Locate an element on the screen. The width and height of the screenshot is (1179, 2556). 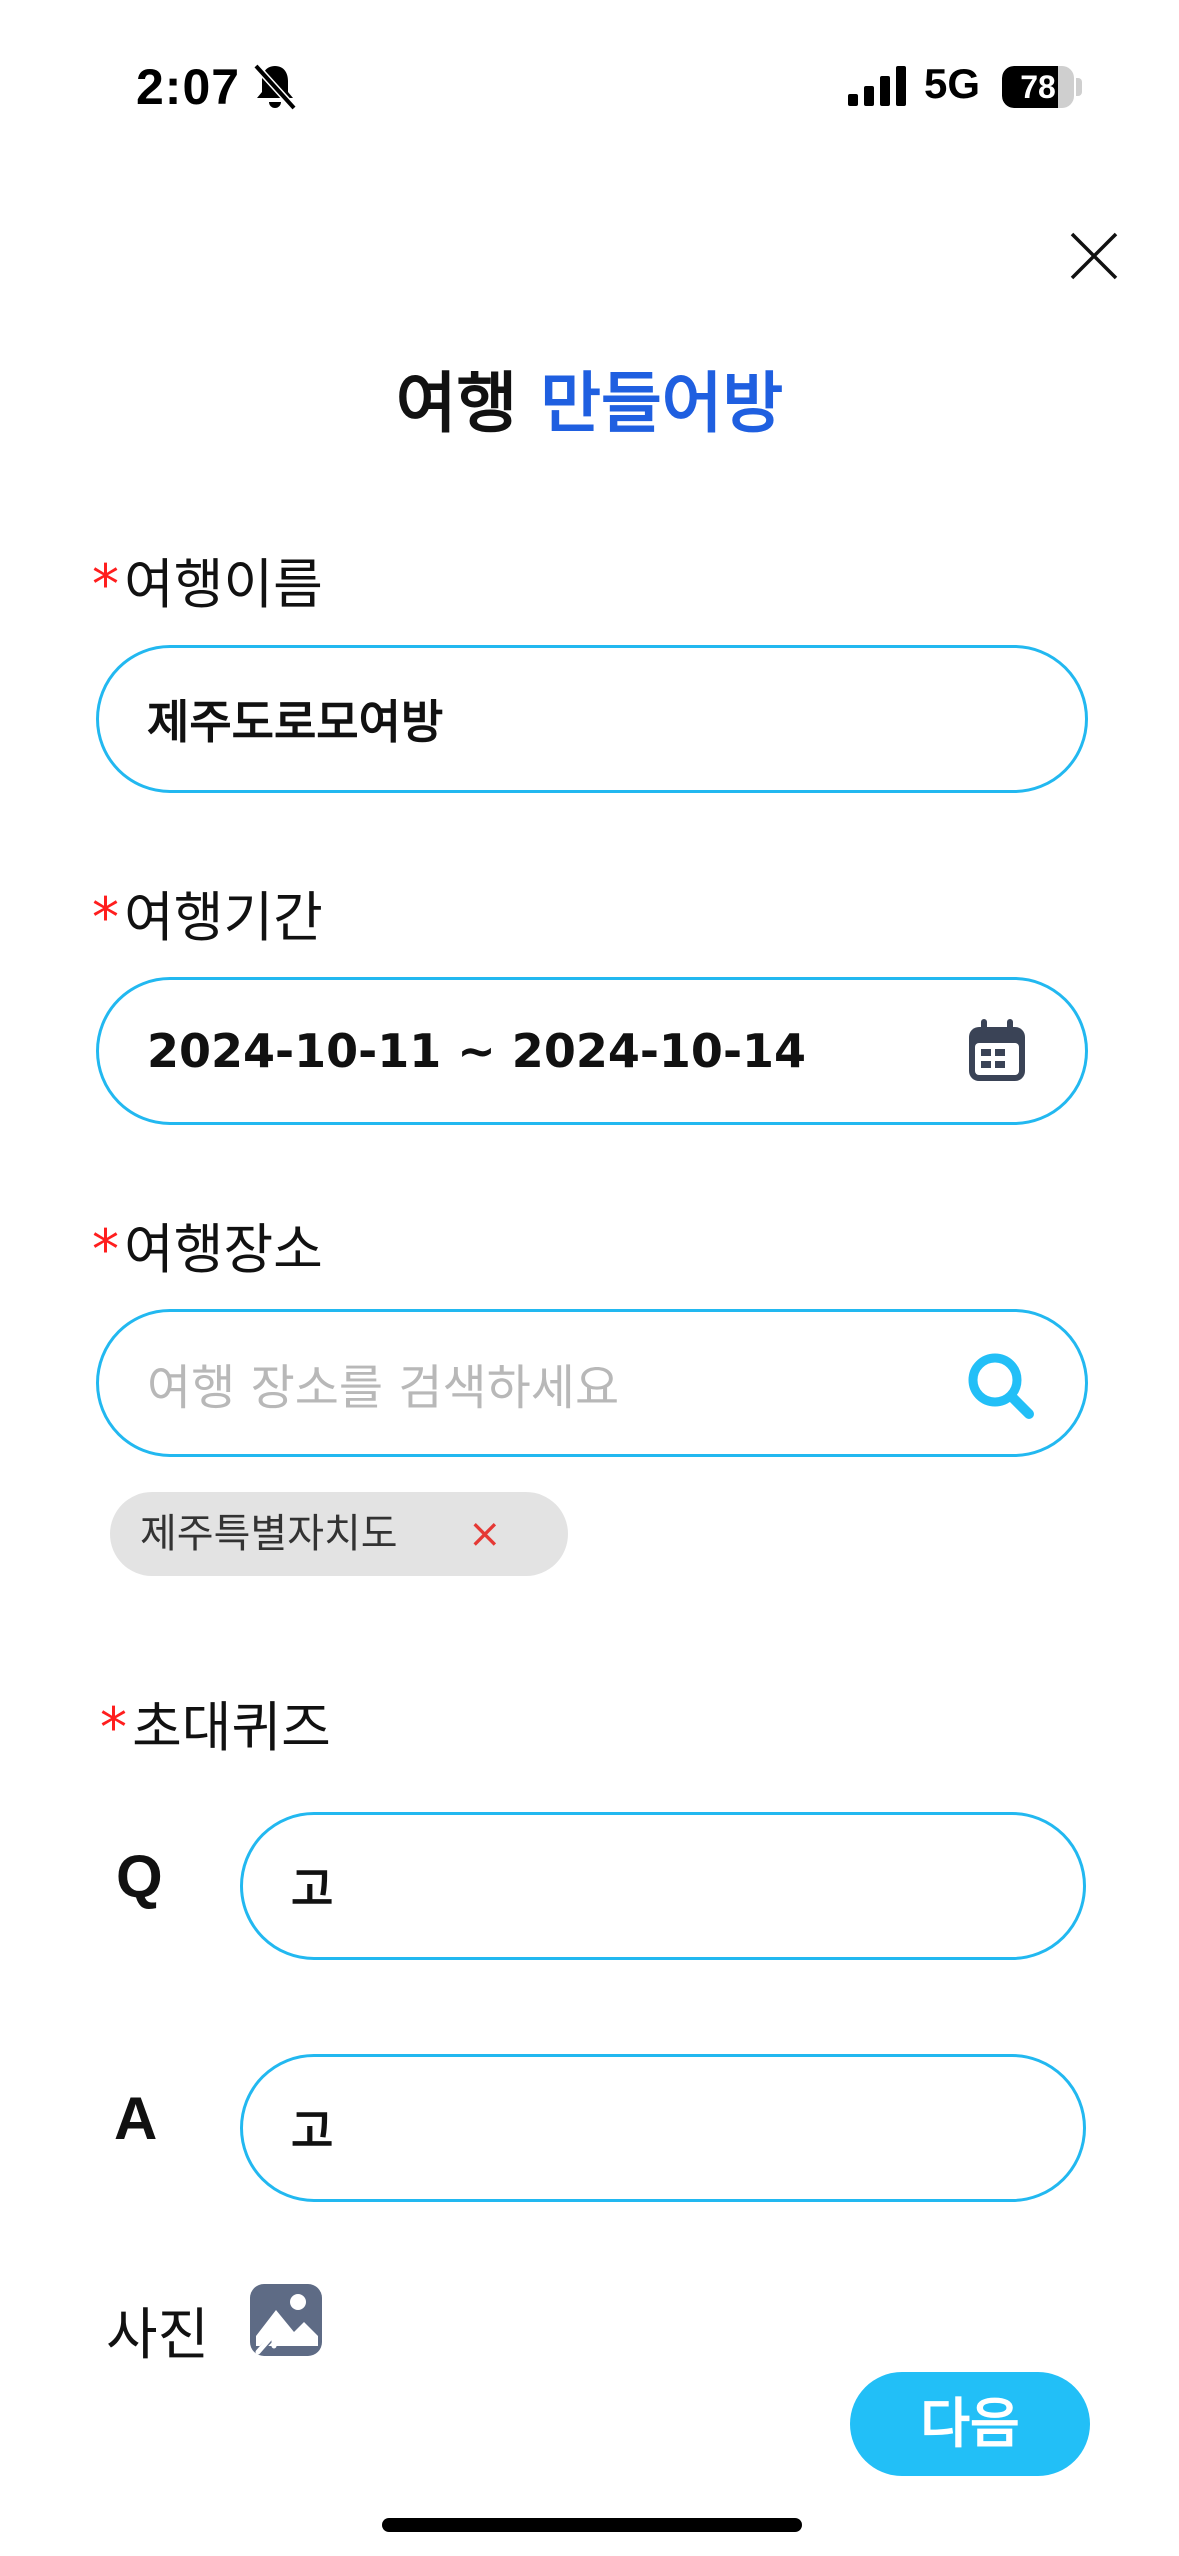
trip-name-value: 제주도로모여방 is located at coordinates (295, 722).